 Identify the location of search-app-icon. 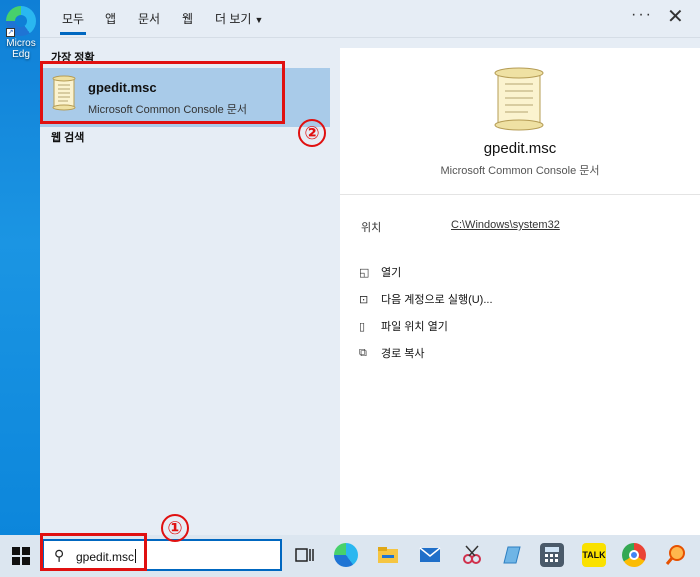
(676, 555).